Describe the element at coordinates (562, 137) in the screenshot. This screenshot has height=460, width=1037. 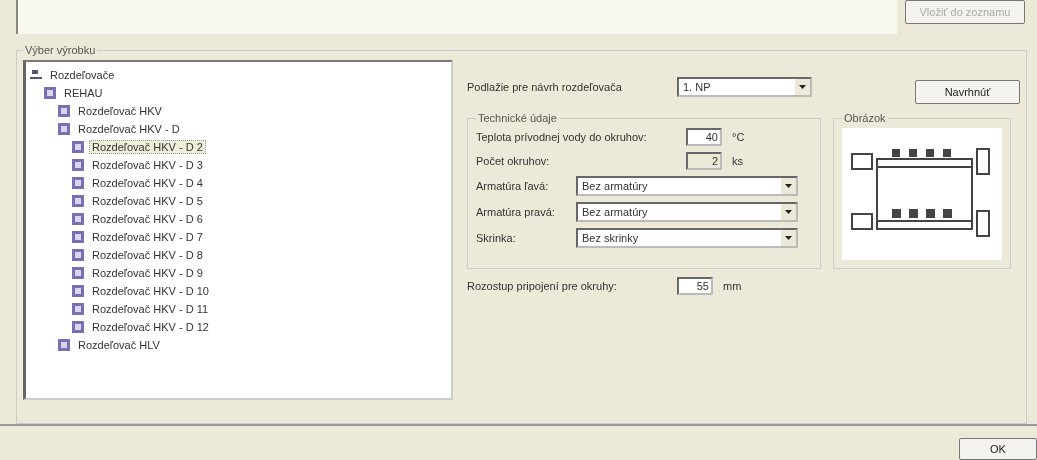
I see `field-label: Teplota prívodnej vody do okruhov:` at that location.